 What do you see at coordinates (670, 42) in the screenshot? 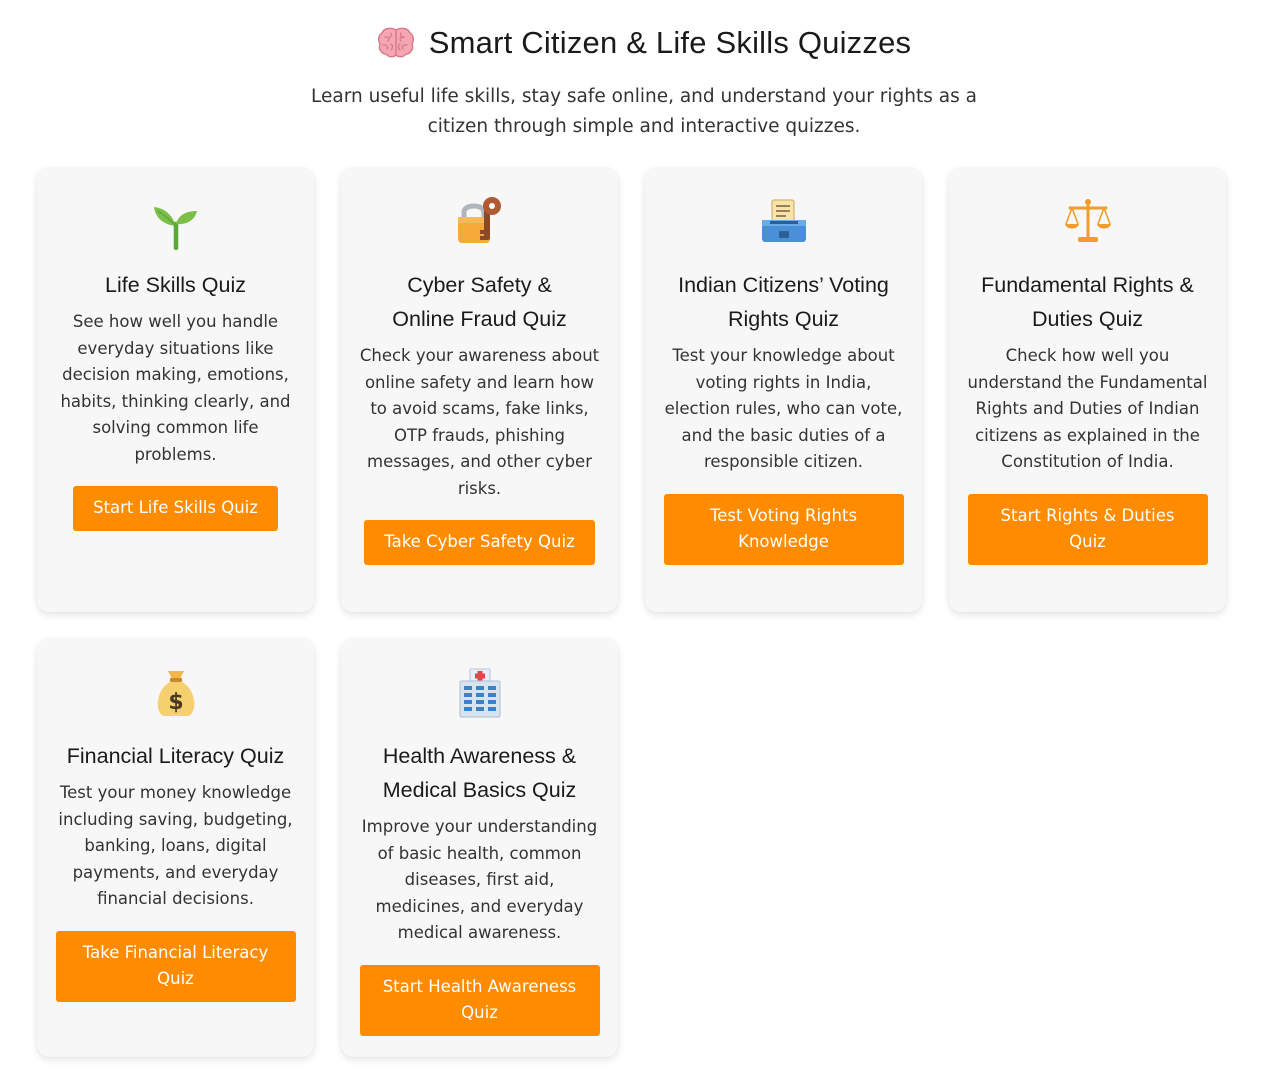
I see `page-title: Smart Citizen & Life Skills Quizzes` at bounding box center [670, 42].